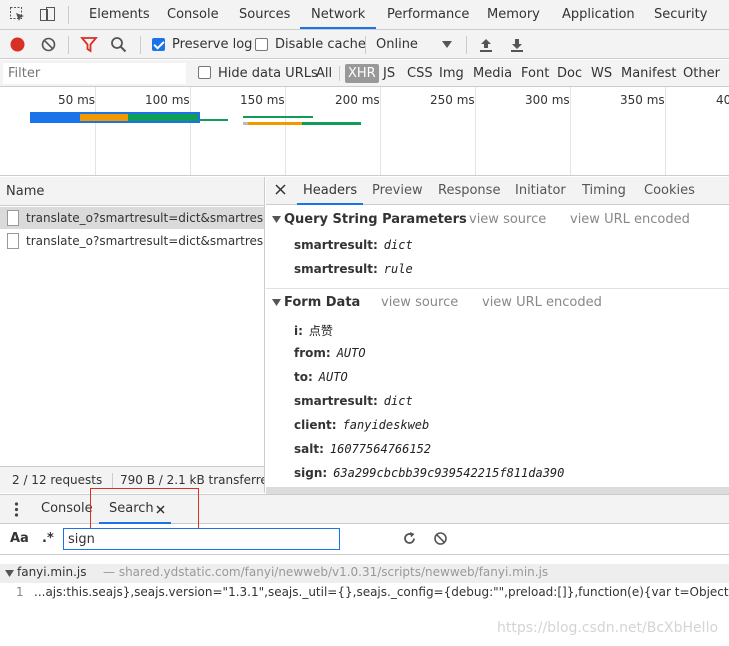  Describe the element at coordinates (158, 44) in the screenshot. I see `preserve-log-checkbox` at that location.